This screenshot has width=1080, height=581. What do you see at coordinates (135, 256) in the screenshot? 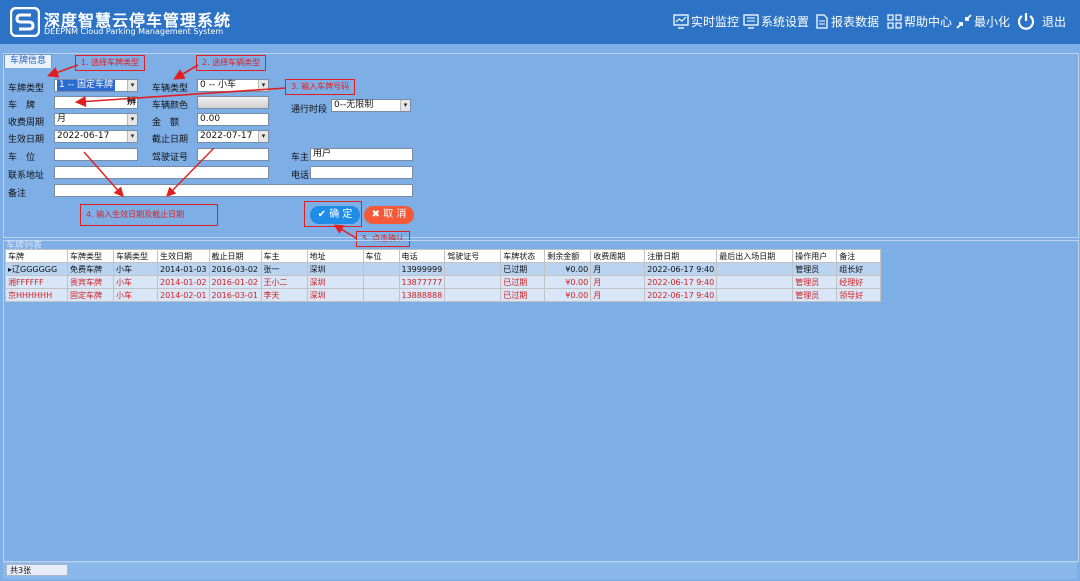
I see `column-header: 车辆类型` at bounding box center [135, 256].